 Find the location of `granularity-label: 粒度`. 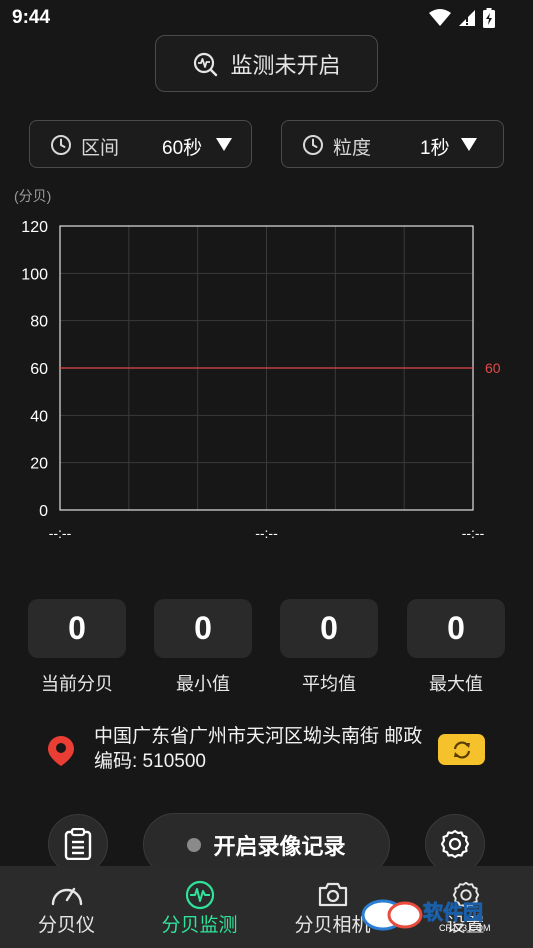

granularity-label: 粒度 is located at coordinates (352, 148).